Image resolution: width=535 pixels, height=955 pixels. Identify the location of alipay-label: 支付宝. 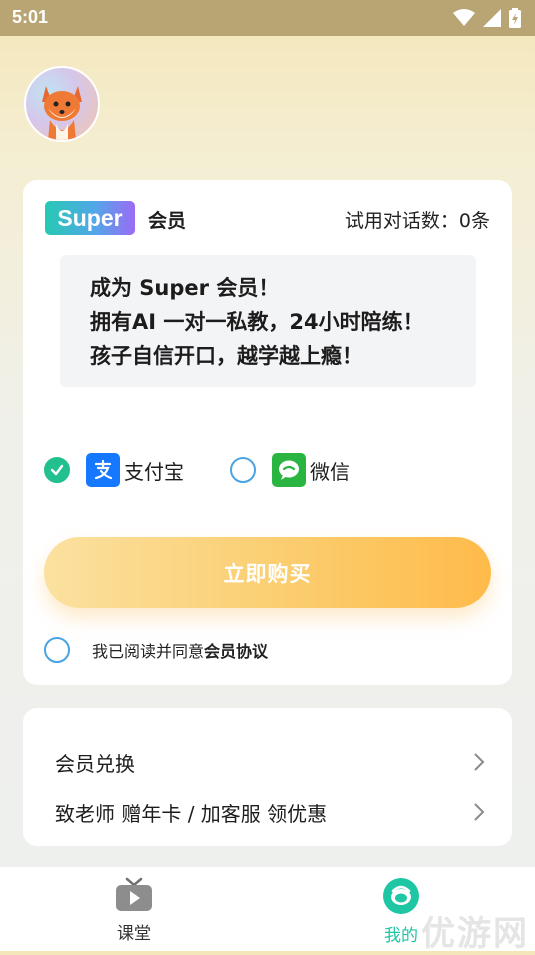
(154, 471).